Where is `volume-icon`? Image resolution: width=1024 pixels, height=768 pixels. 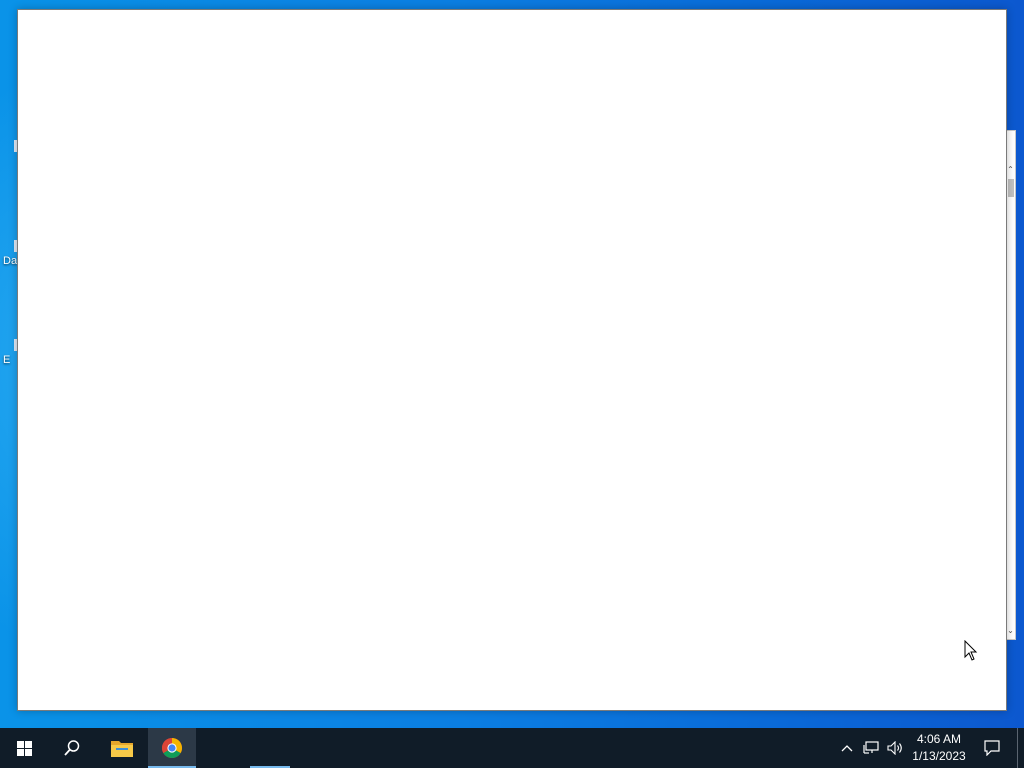 volume-icon is located at coordinates (894, 748).